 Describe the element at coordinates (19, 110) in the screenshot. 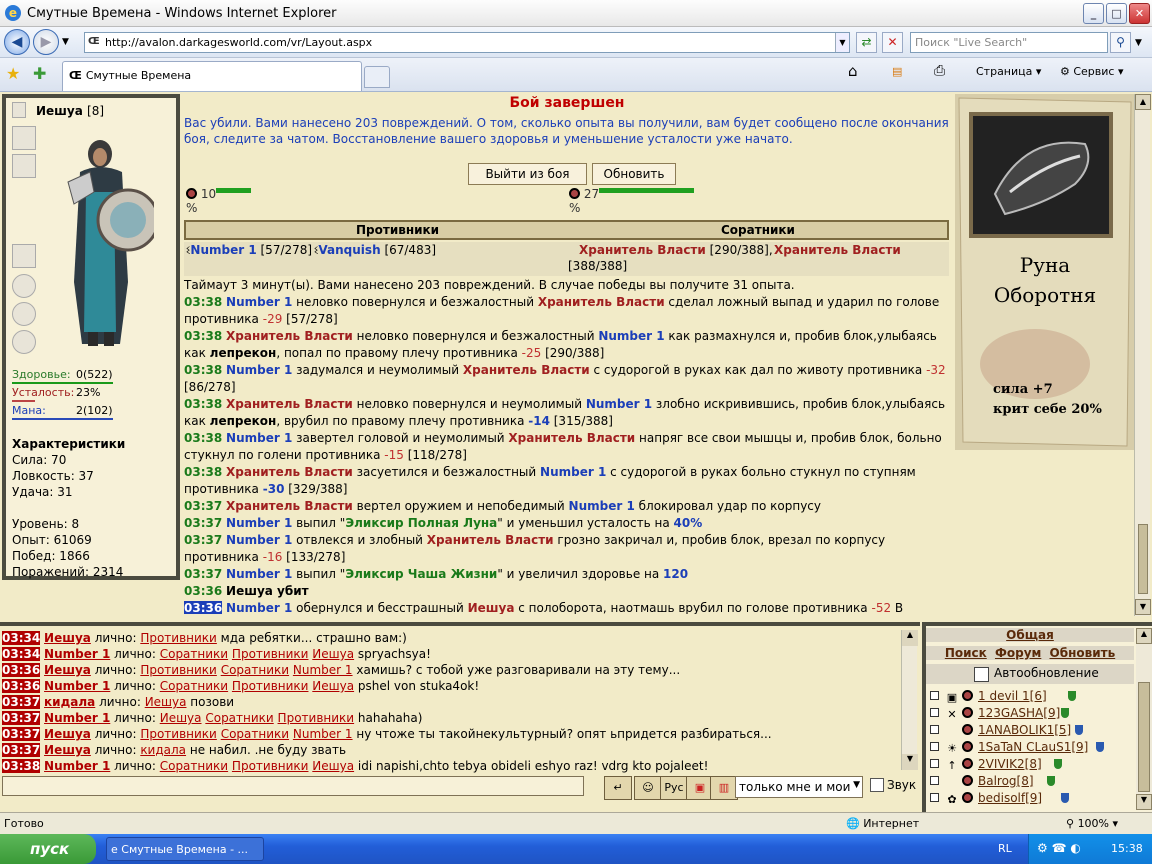

I see `slot-icon` at that location.